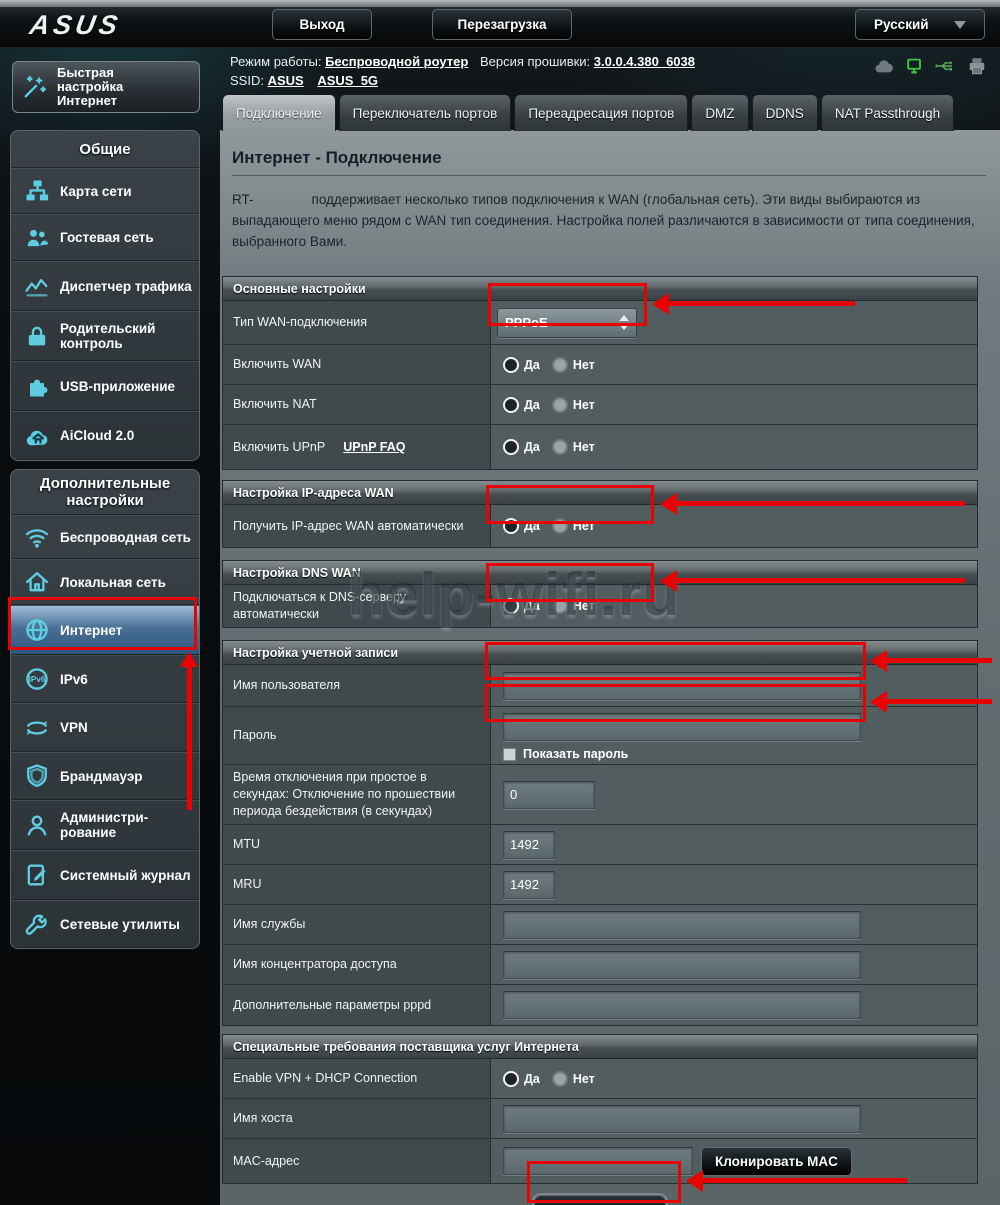 Image resolution: width=1000 pixels, height=1205 pixels. What do you see at coordinates (105, 237) in the screenshot?
I see `sidebar-item-guest-network: Гостевая сеть` at bounding box center [105, 237].